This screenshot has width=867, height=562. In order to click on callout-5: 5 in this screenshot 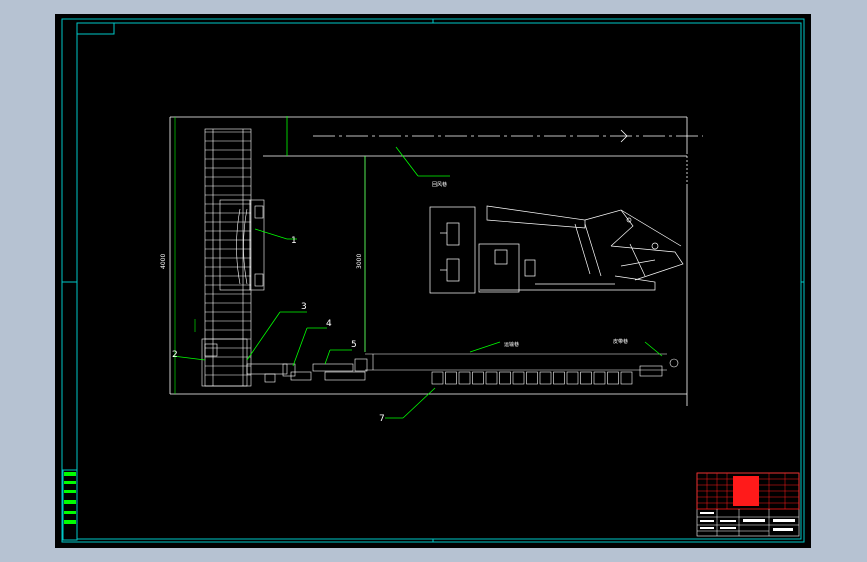, I will do `click(354, 345)`.